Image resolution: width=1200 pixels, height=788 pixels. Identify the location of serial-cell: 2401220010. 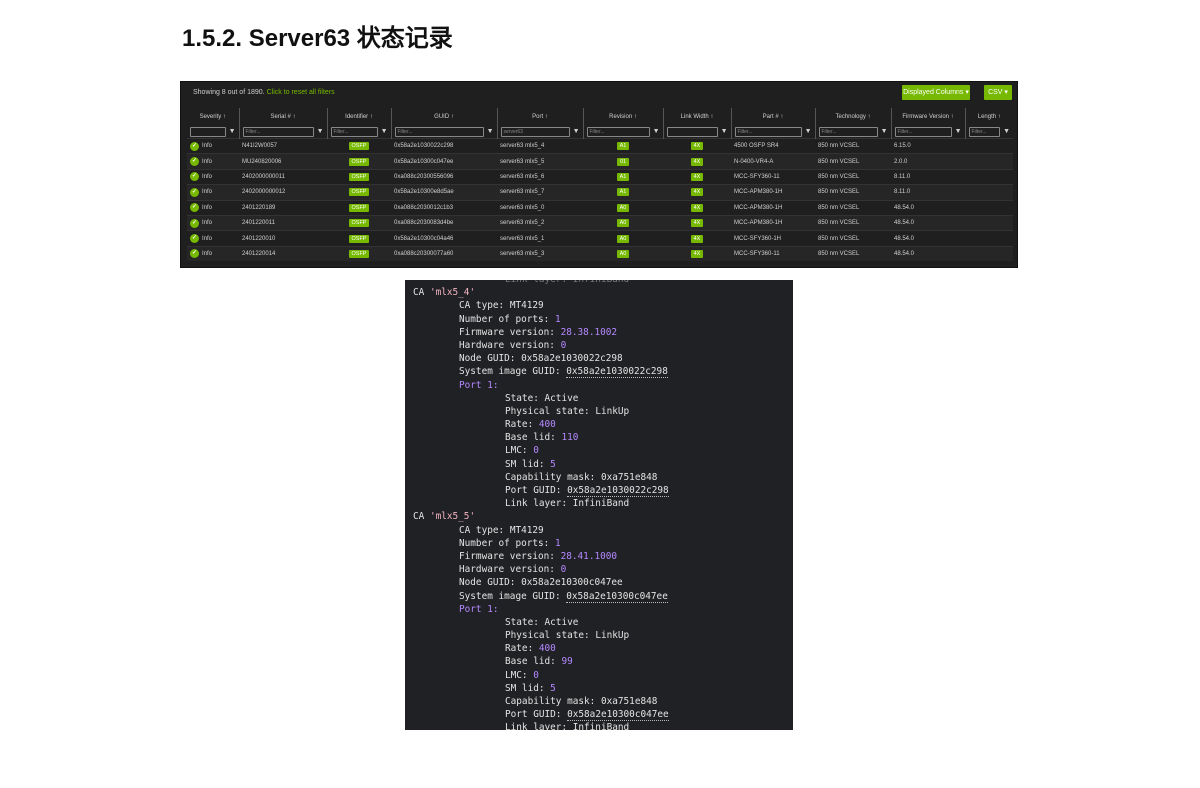
(283, 238).